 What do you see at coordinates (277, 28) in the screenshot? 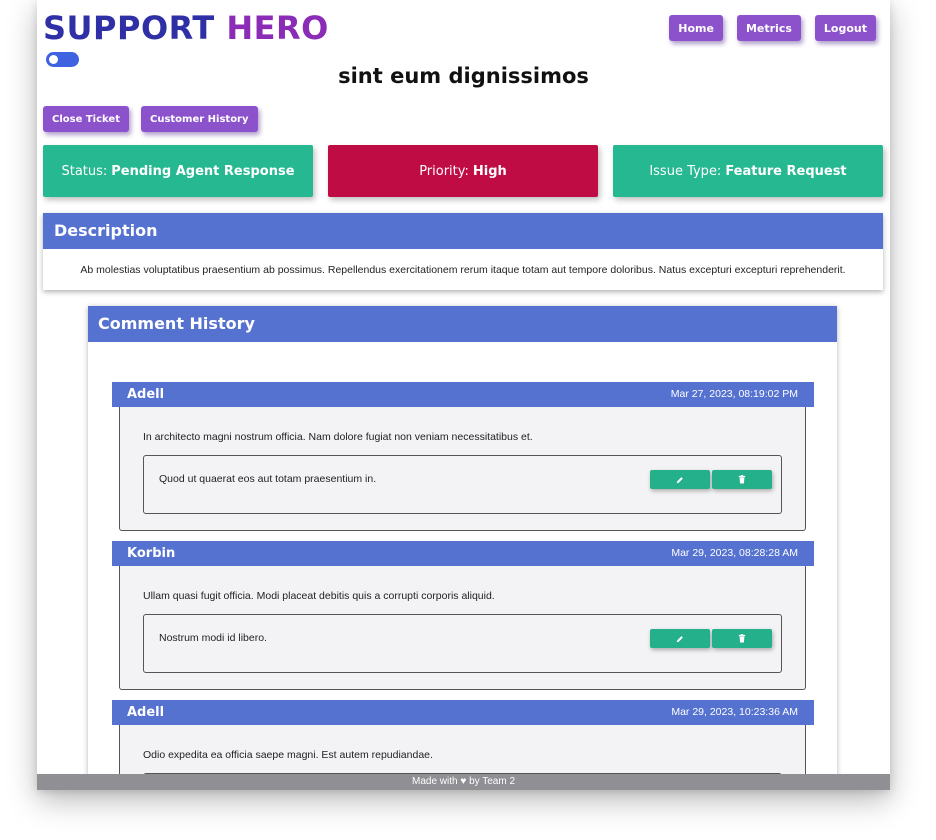
I see `brand-word-hero: HERO` at bounding box center [277, 28].